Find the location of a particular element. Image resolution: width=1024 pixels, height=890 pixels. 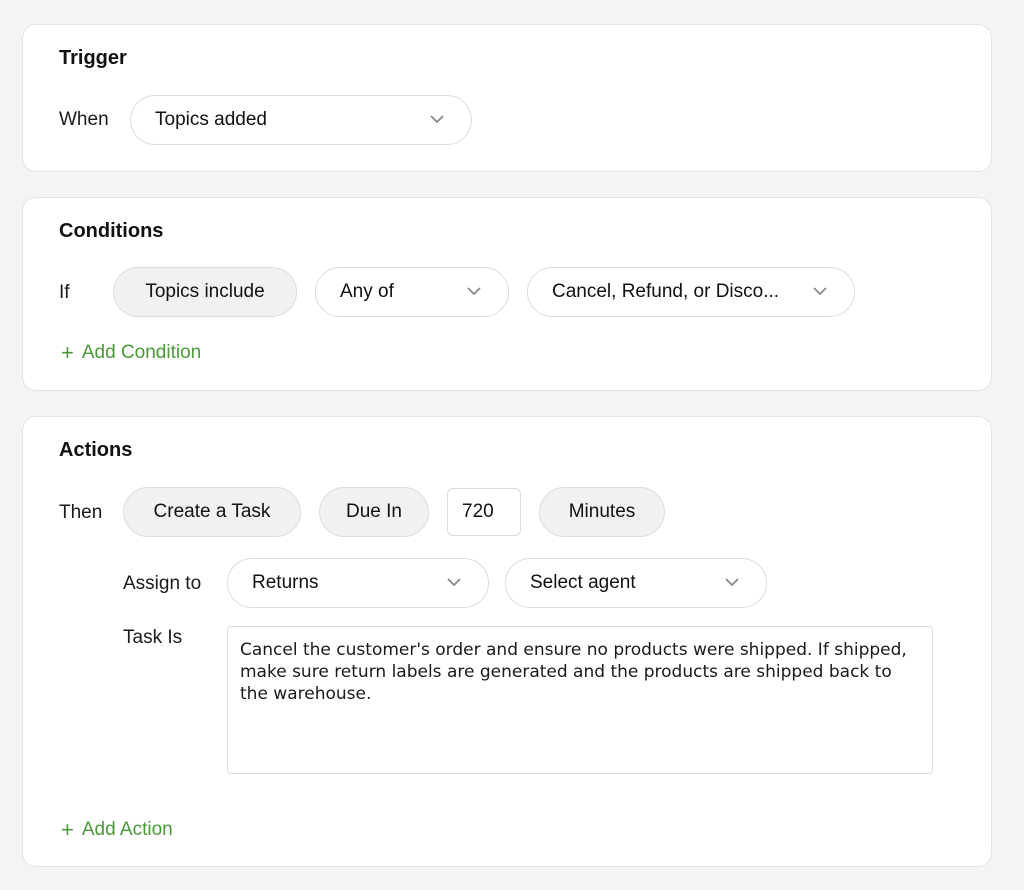

add-action-button: + Add Action is located at coordinates (117, 830).